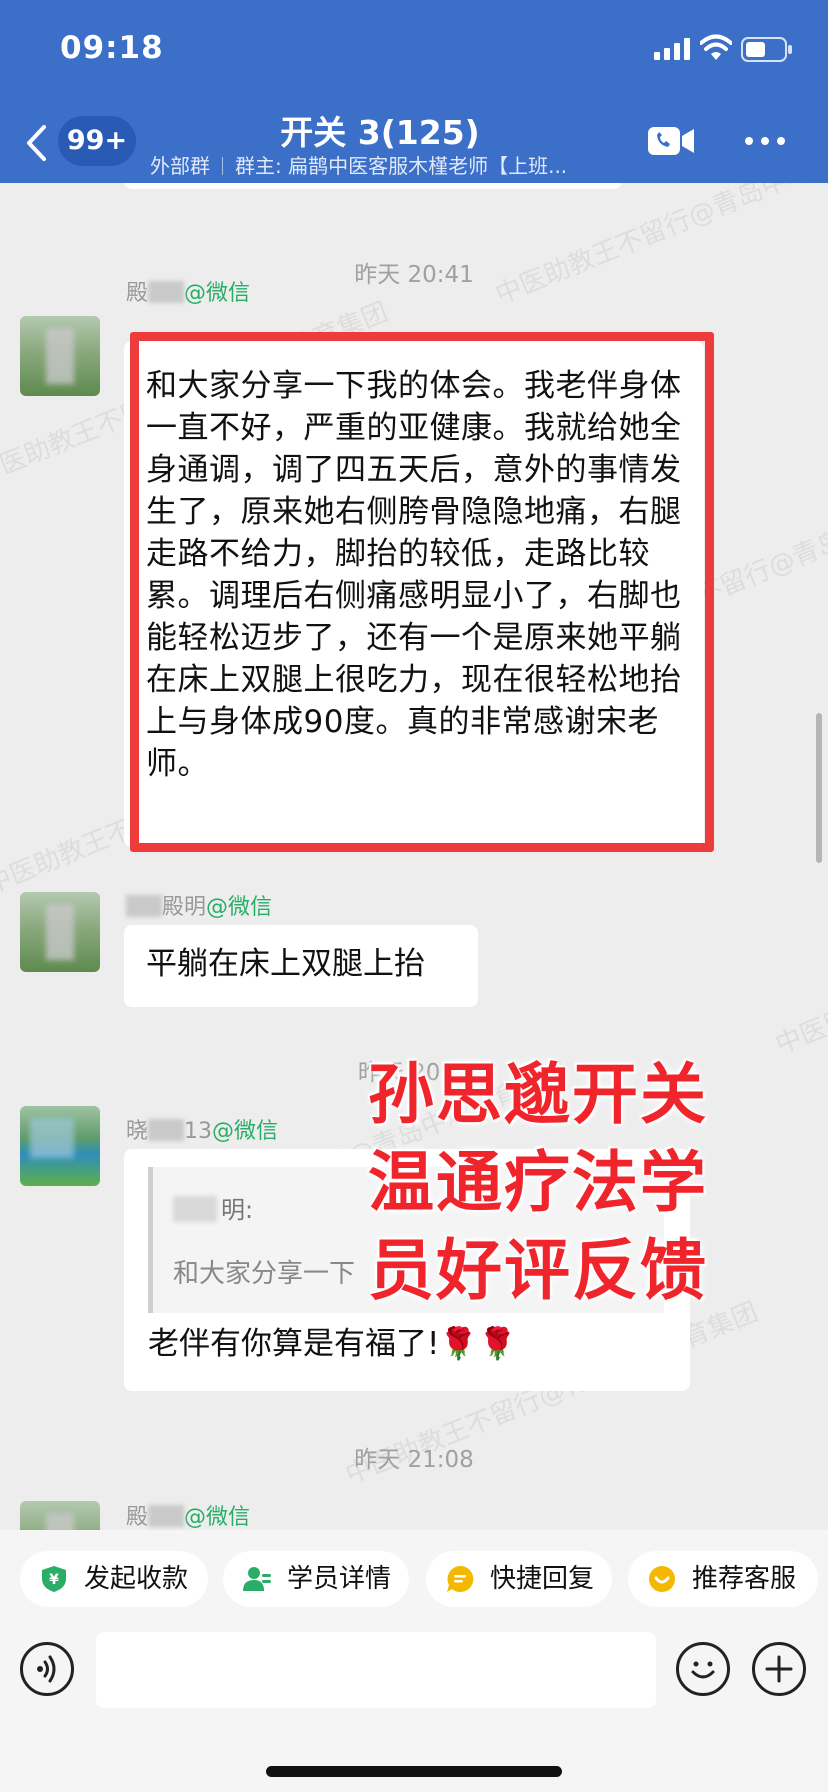 The image size is (828, 1792). Describe the element at coordinates (332, 1344) in the screenshot. I see `reply-text: 老伴有你算是有福了!🌹🌹` at that location.